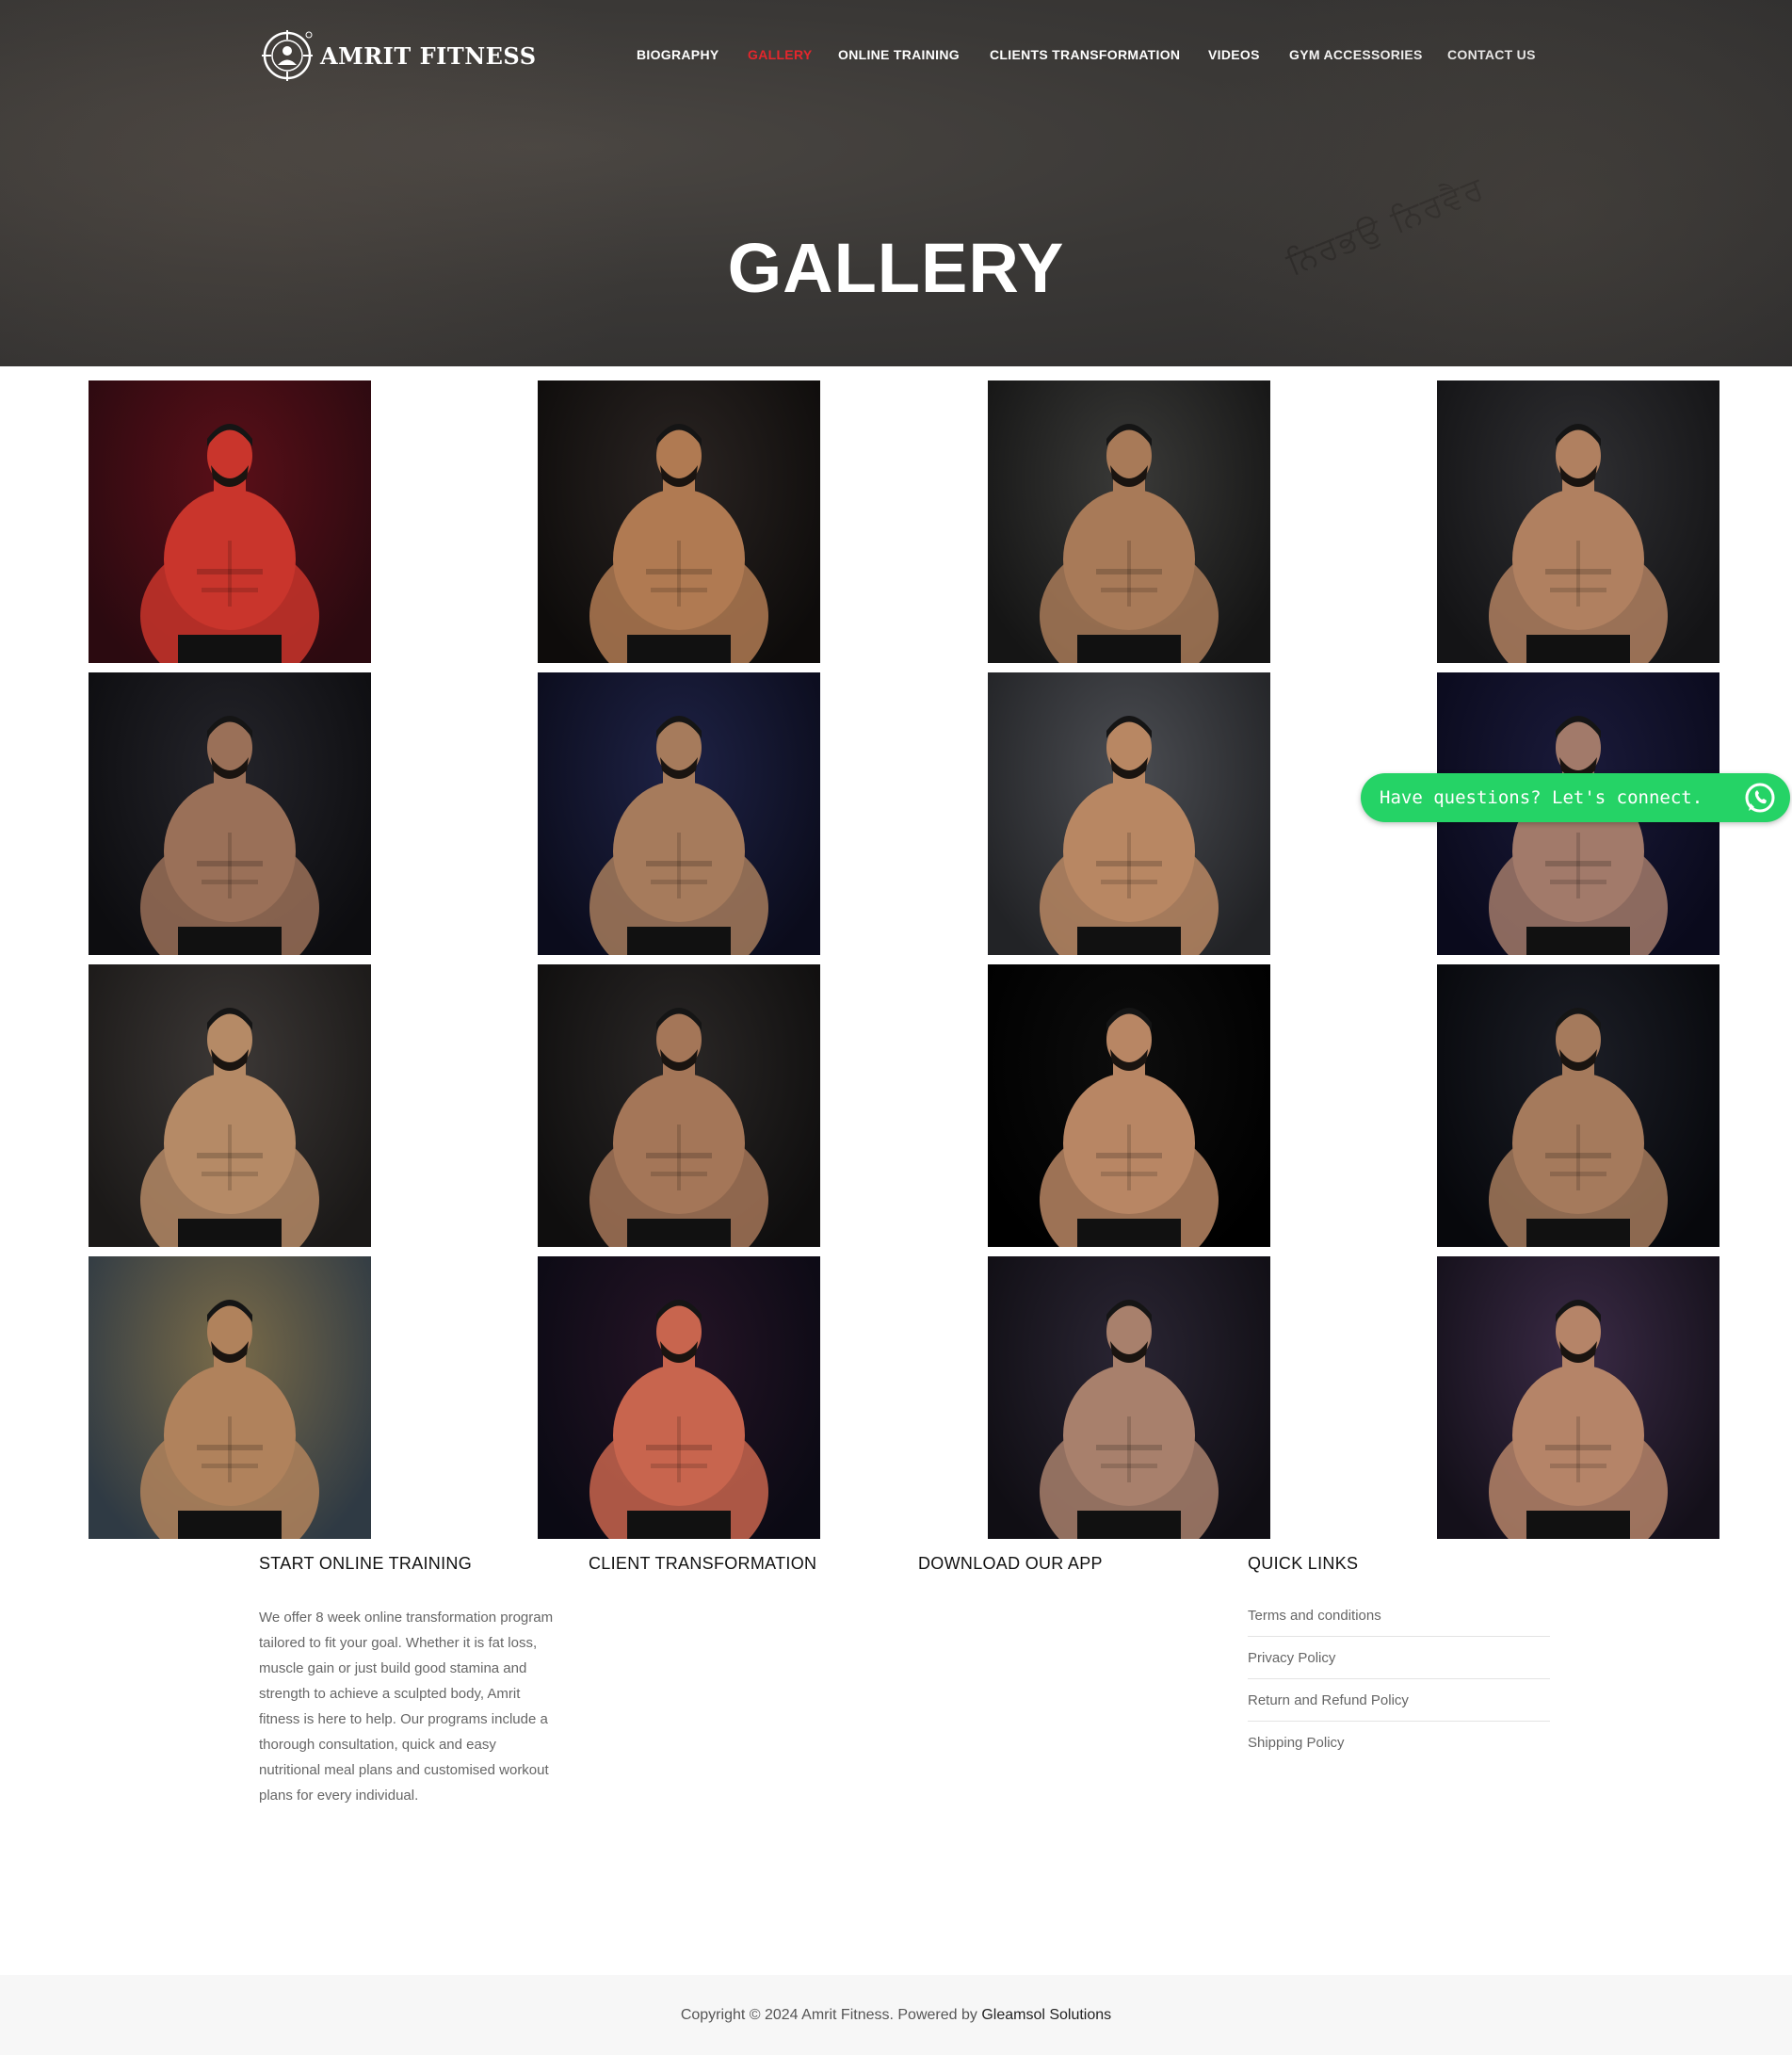 The width and height of the screenshot is (1792, 2055). What do you see at coordinates (1760, 798) in the screenshot?
I see `whatsapp-icon` at bounding box center [1760, 798].